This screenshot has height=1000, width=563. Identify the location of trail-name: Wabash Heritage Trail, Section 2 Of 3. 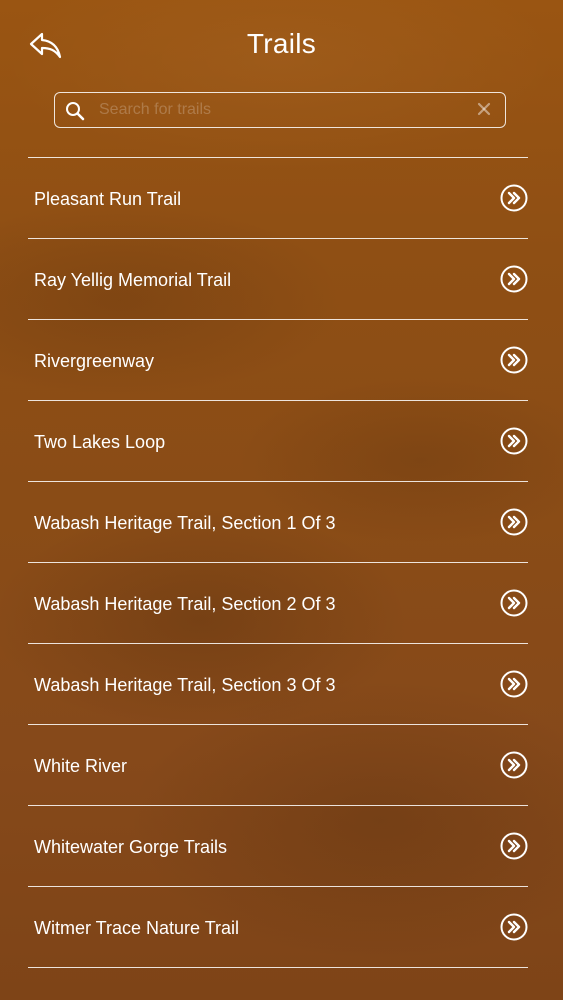
(185, 604).